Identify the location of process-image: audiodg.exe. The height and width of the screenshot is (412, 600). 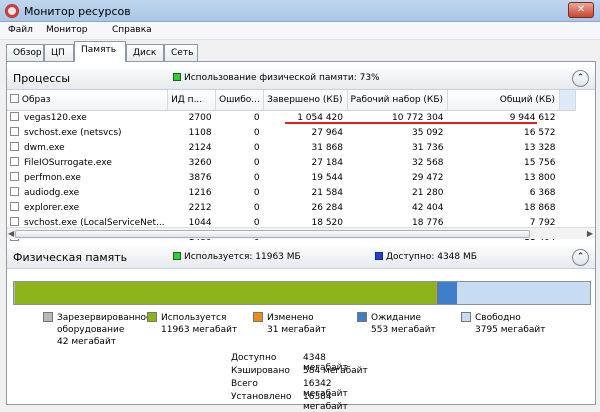
(87, 192).